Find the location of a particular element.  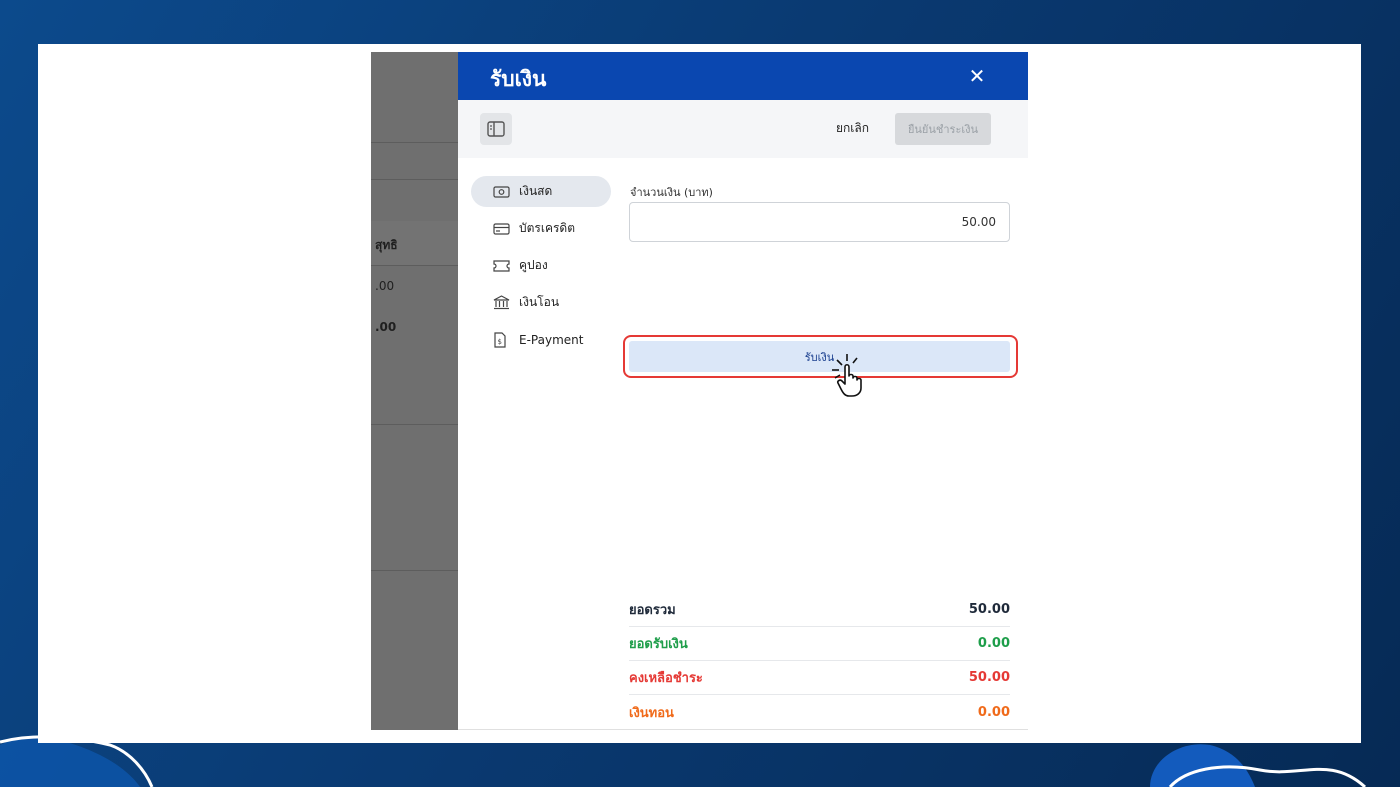

hand-pointer-click-icon is located at coordinates (847, 375).